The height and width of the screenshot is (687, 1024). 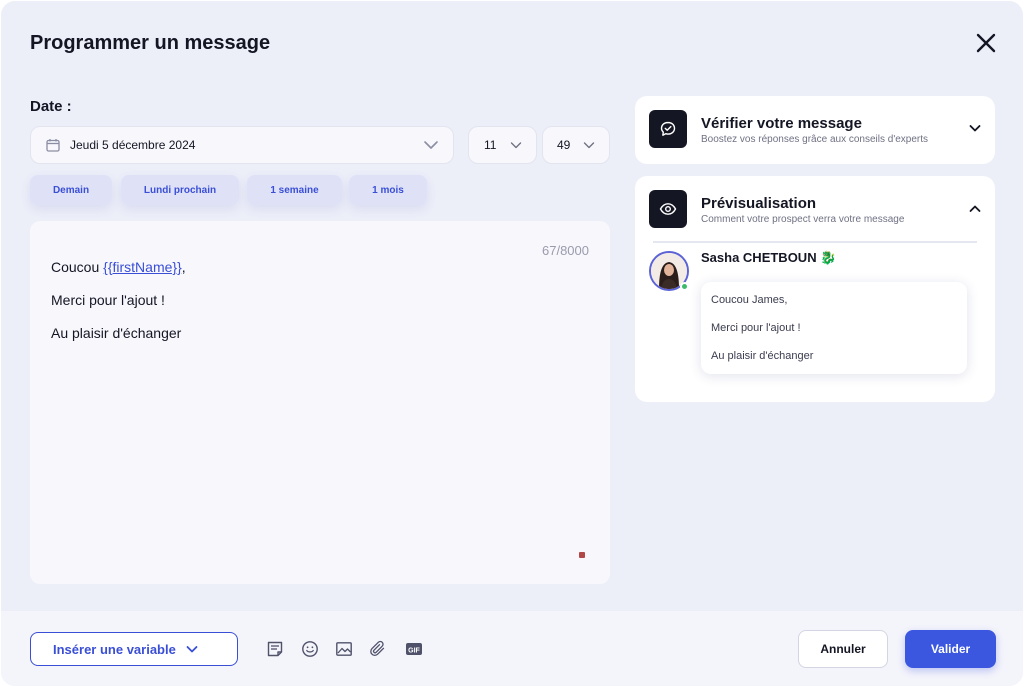 What do you see at coordinates (564, 145) in the screenshot?
I see `minute-value: 49` at bounding box center [564, 145].